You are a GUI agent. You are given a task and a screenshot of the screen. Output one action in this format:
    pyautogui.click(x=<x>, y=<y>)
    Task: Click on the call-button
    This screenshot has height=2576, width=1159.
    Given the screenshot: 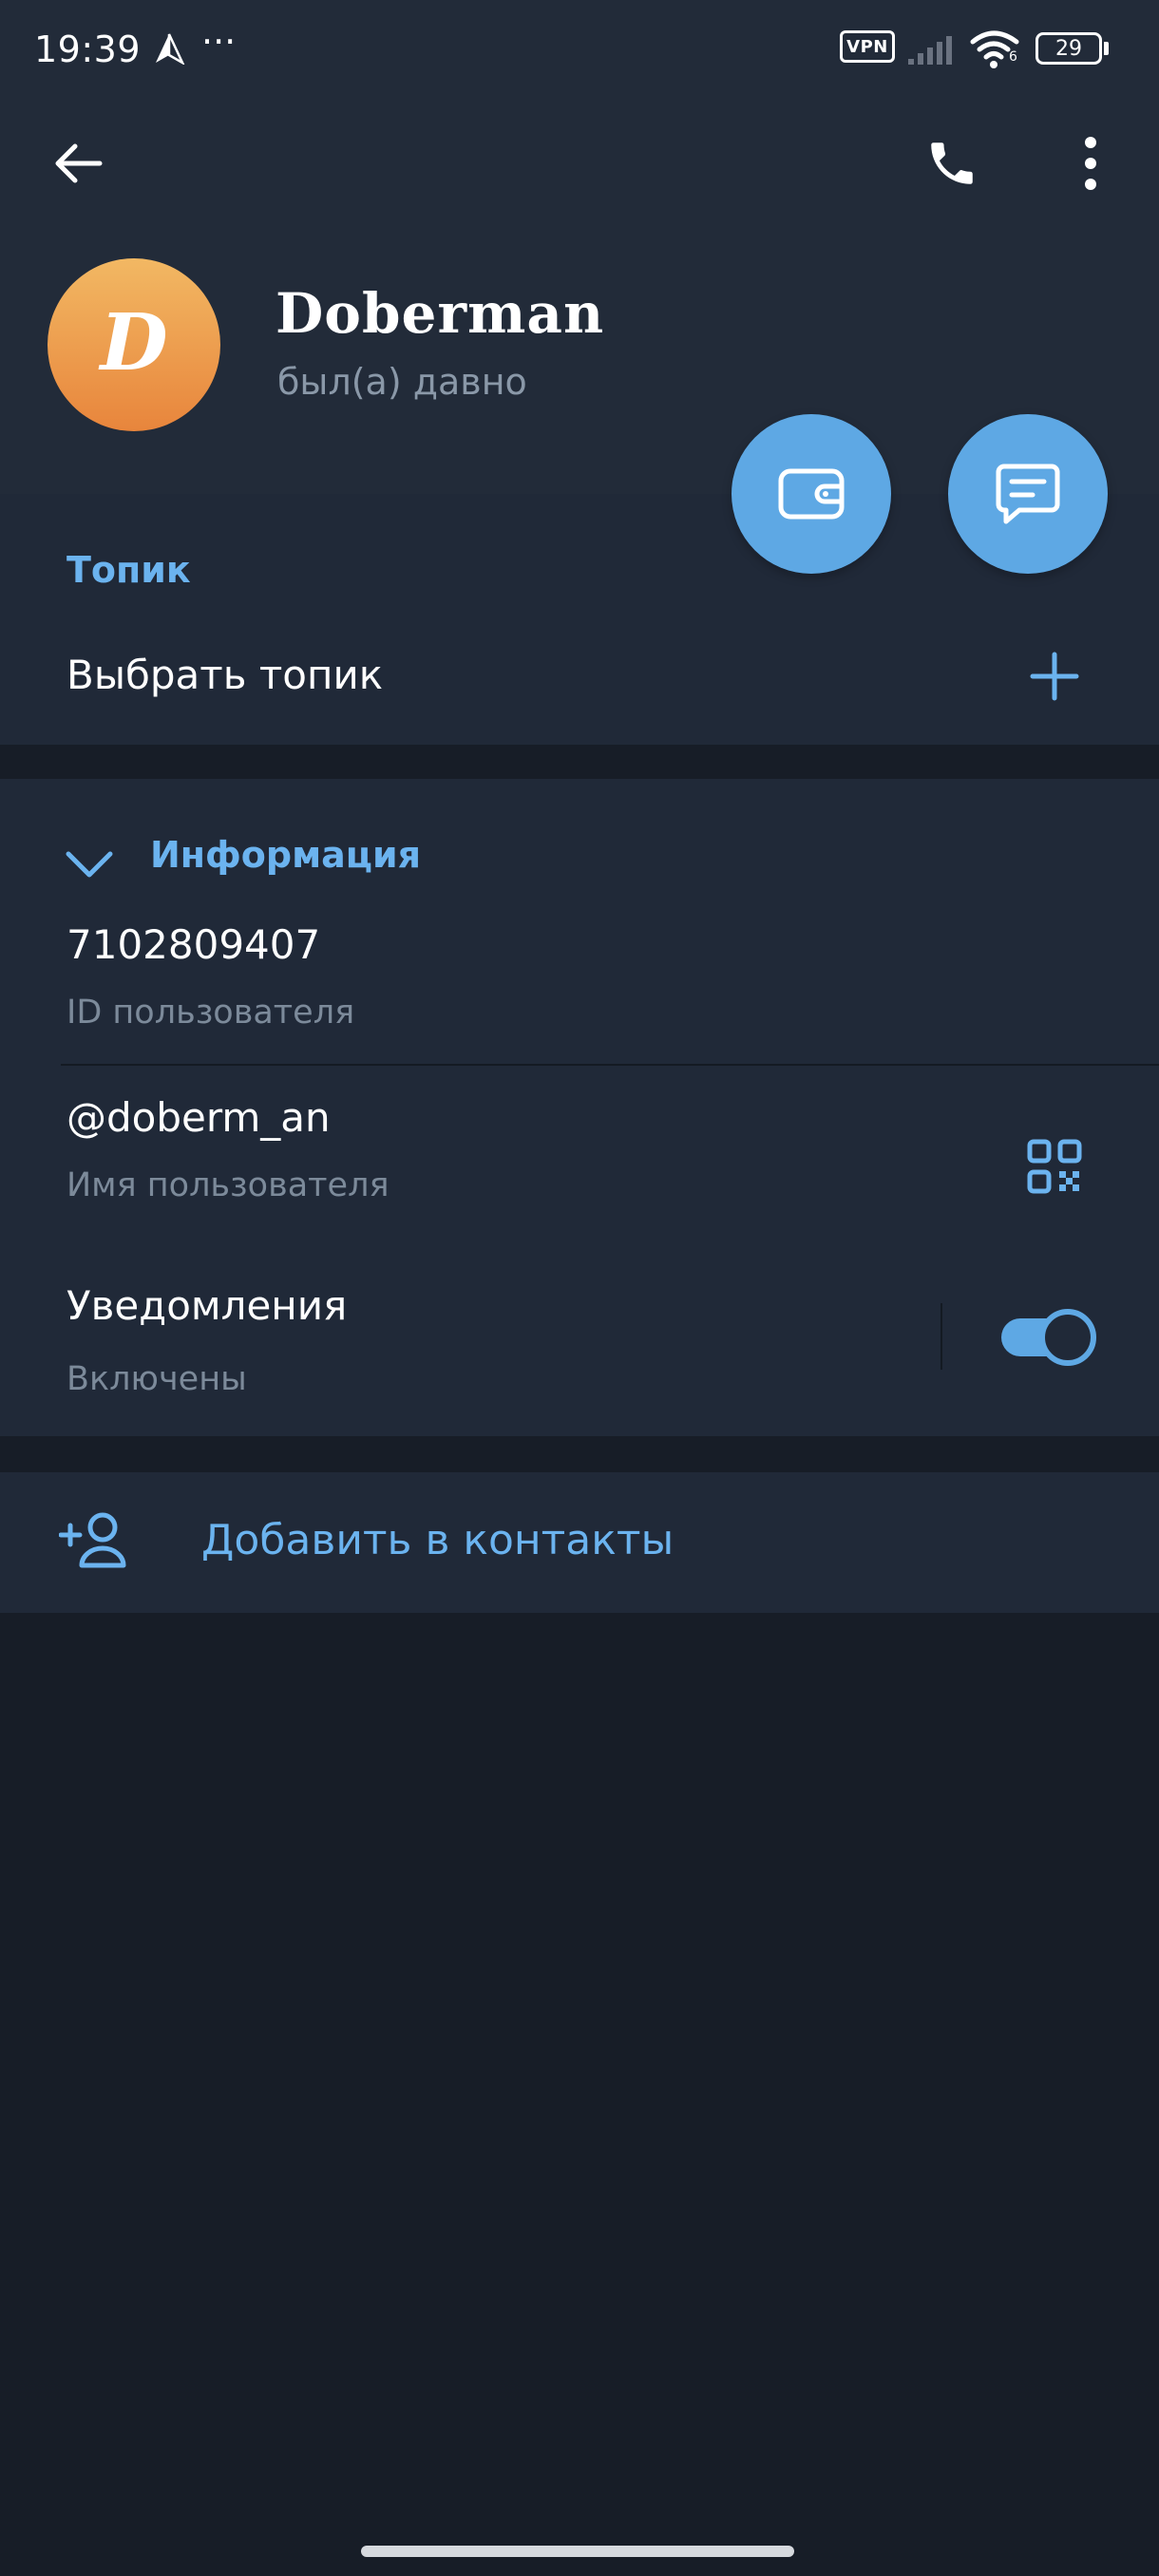 What is the action you would take?
    pyautogui.click(x=951, y=163)
    